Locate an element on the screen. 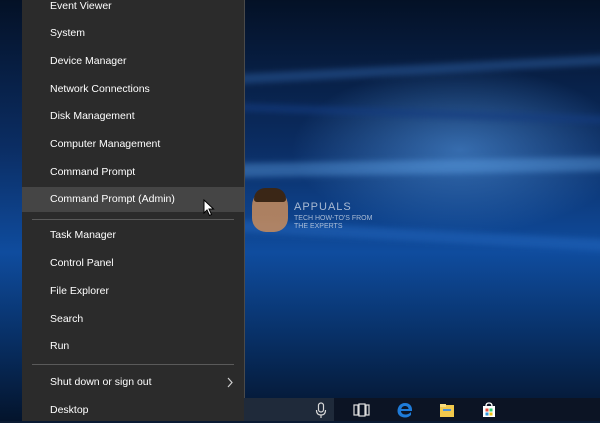 The width and height of the screenshot is (600, 423). menu-item-shut-down-or-sign-out: Shut down or sign out is located at coordinates (133, 382).